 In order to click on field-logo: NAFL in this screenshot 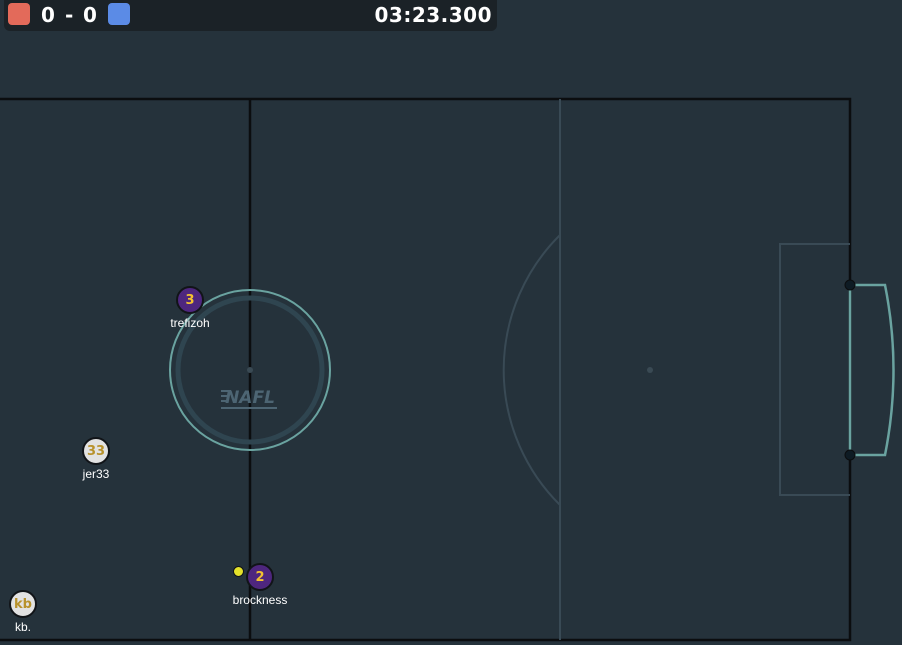, I will do `click(249, 398)`.